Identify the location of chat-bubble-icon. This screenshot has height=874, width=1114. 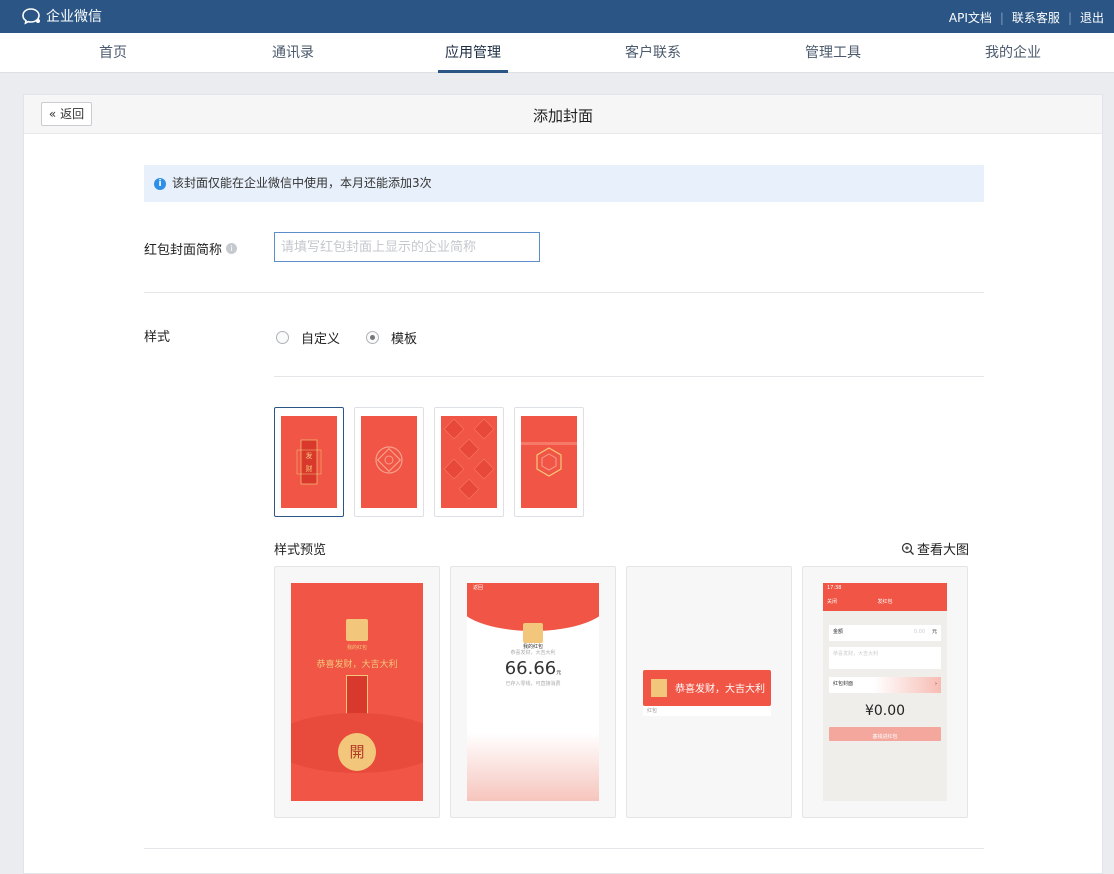
(659, 688).